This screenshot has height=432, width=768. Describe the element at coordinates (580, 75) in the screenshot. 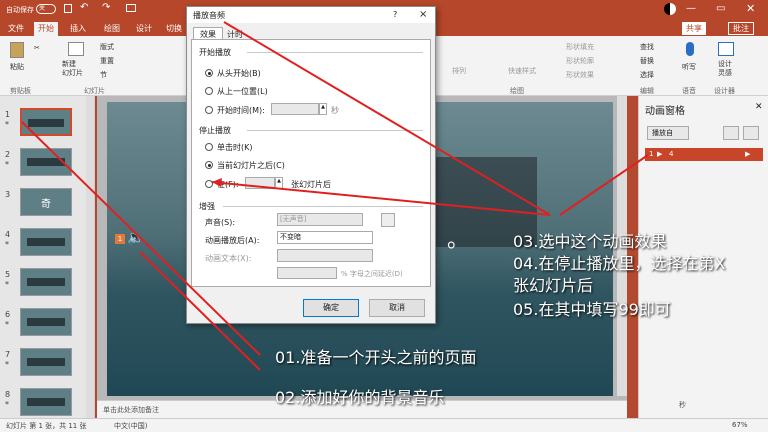

I see `shape-effects-button: 形状效果` at that location.